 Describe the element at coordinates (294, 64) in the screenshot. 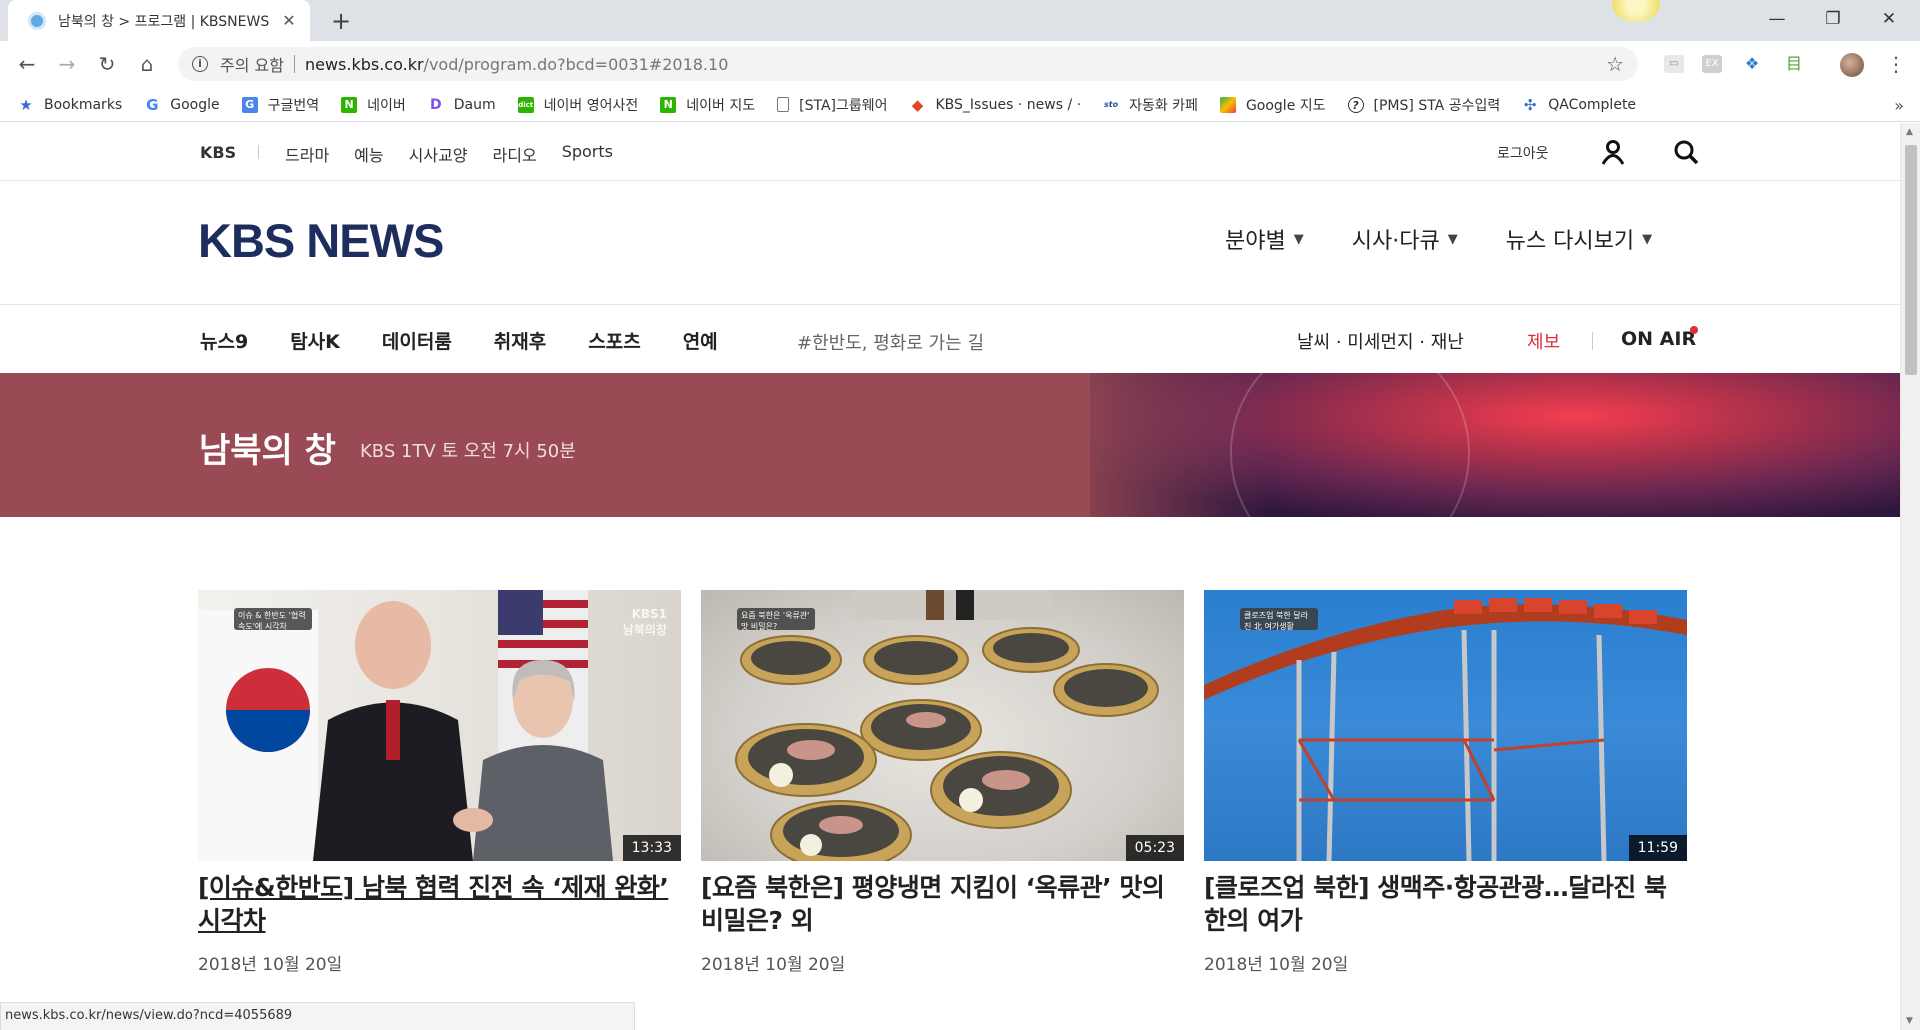

I see `omnibox-divider` at that location.